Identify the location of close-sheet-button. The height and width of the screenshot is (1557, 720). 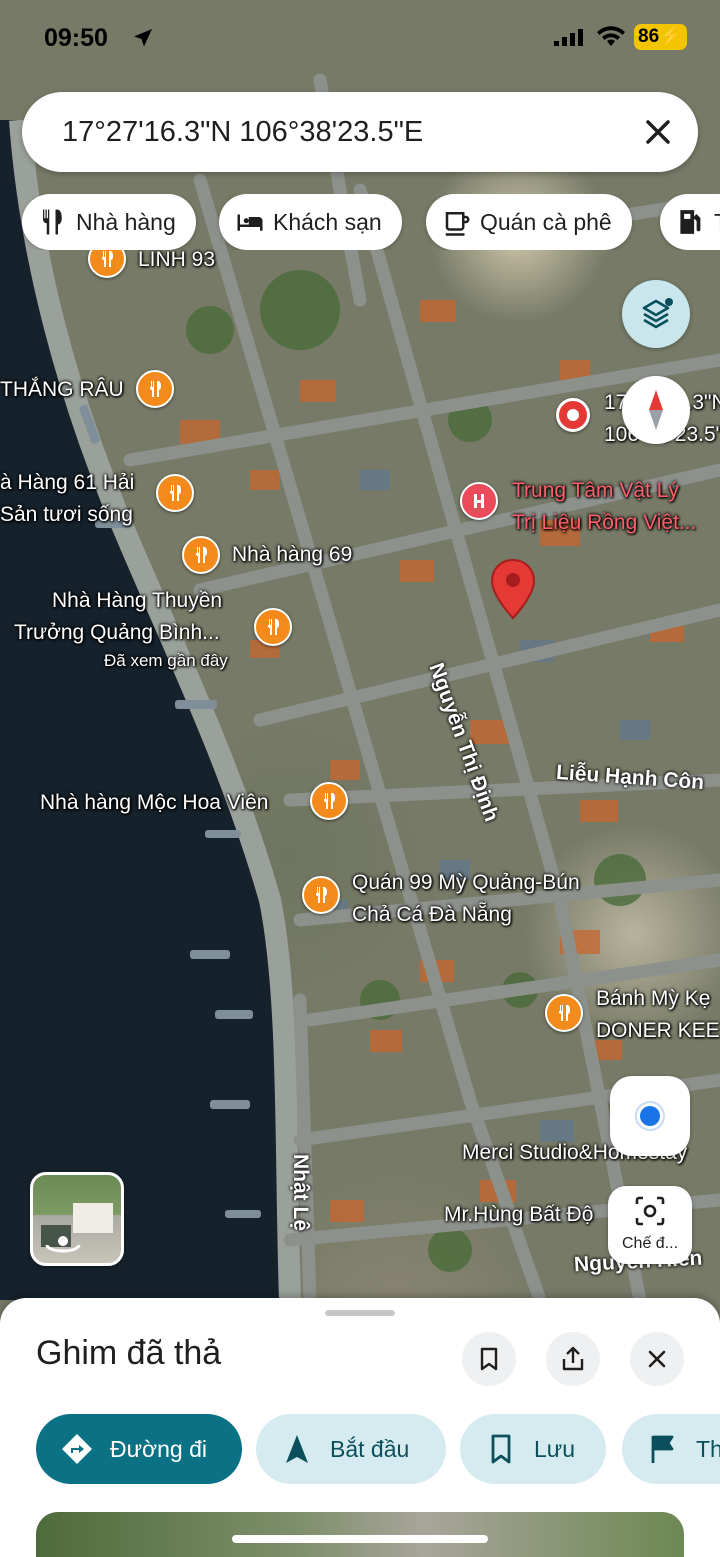
(657, 1359).